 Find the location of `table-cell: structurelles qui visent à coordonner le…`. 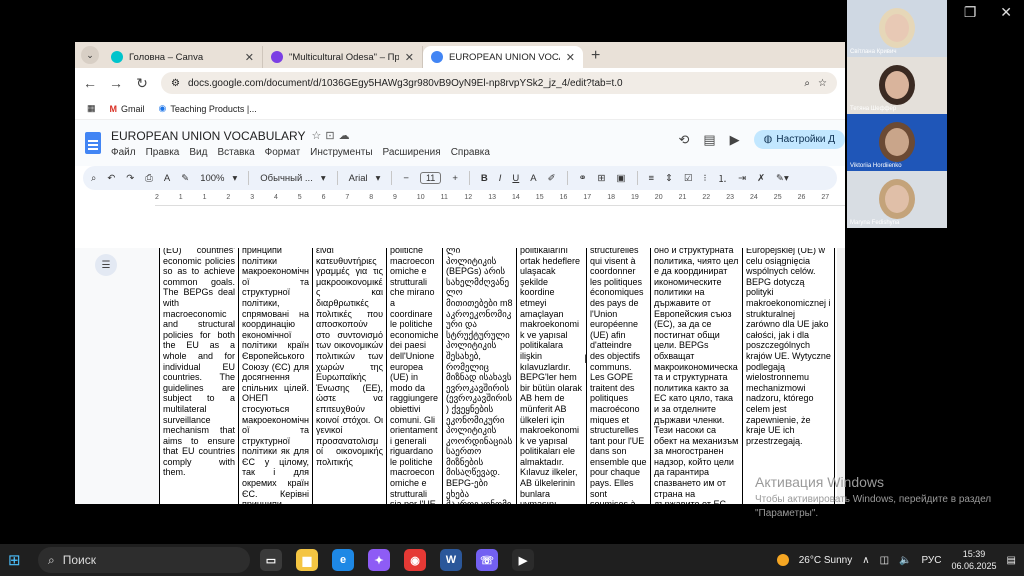

table-cell: structurelles qui visent à coordonner le… is located at coordinates (619, 376).